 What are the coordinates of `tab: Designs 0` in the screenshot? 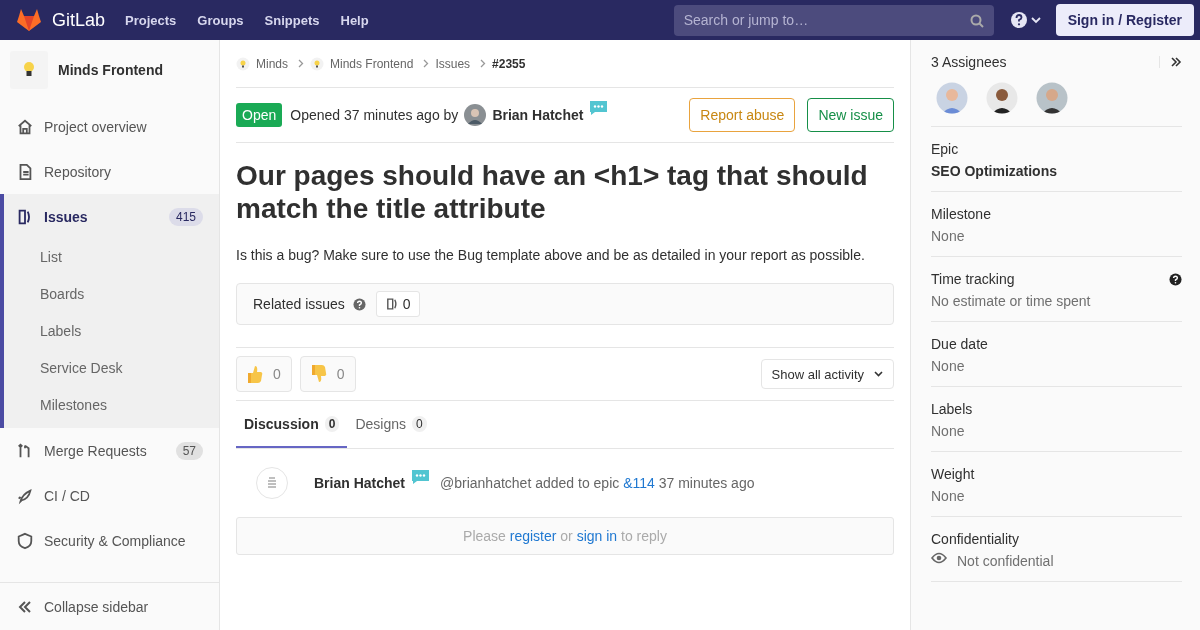 It's located at (391, 424).